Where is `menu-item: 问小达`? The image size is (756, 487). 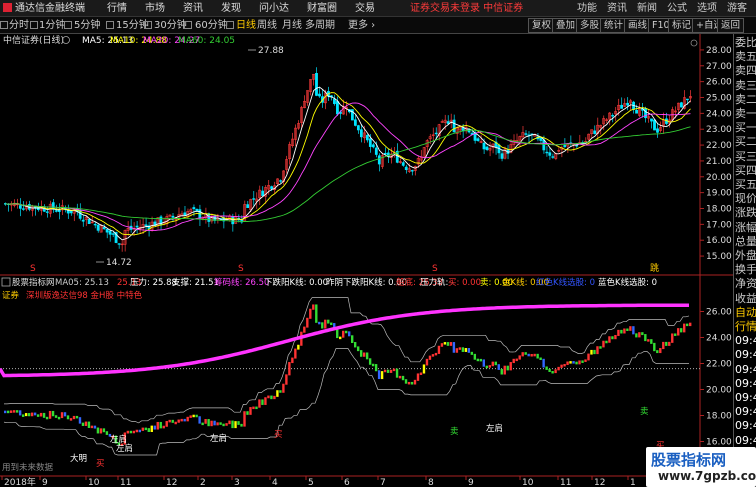
menu-item: 问小达 is located at coordinates (274, 8).